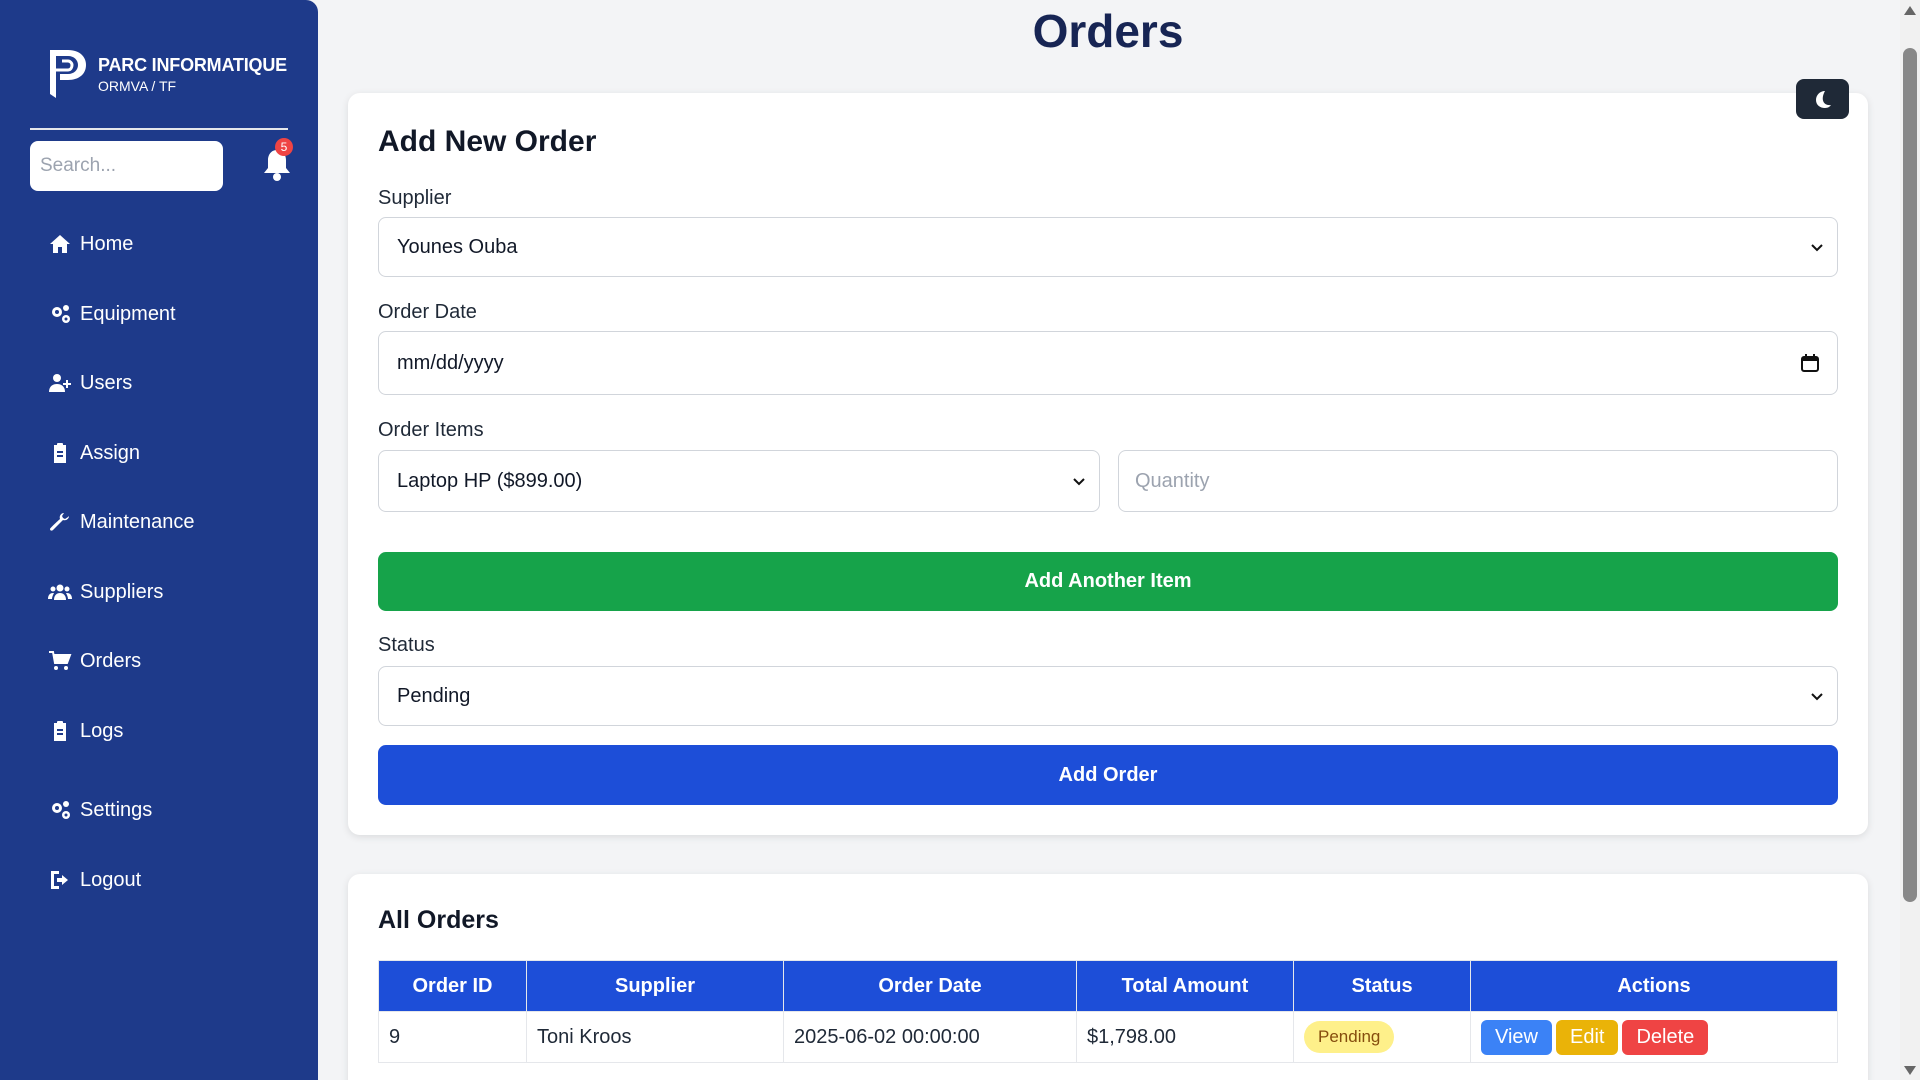  I want to click on sidebar-item-users: Users, so click(90, 383).